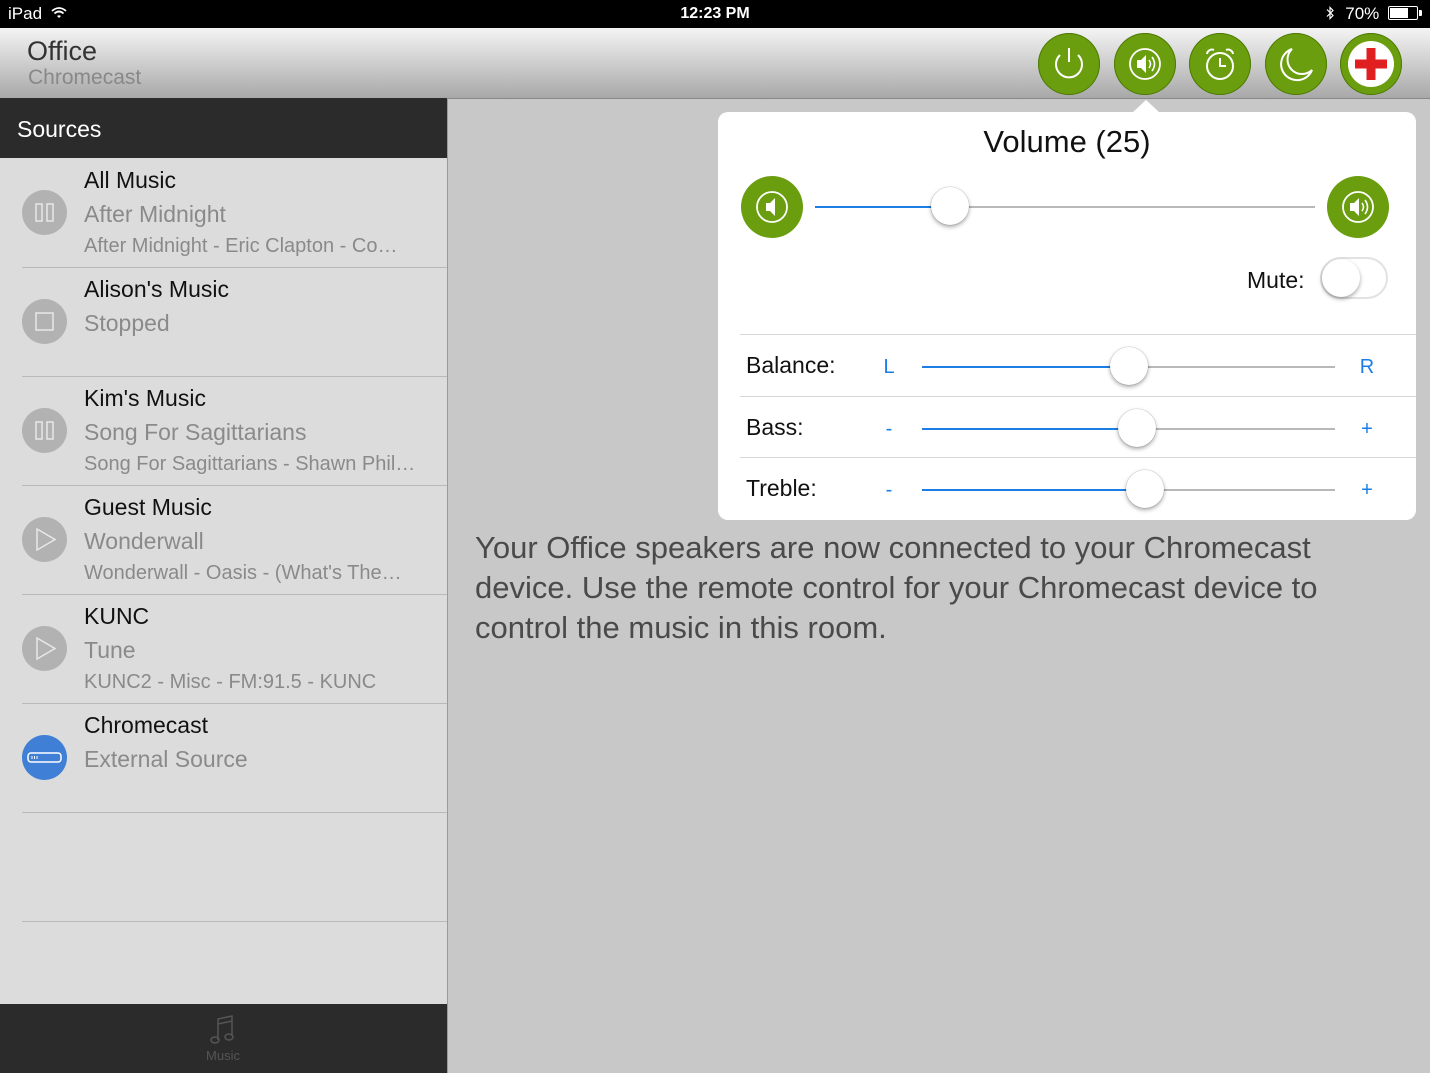  Describe the element at coordinates (1067, 141) in the screenshot. I see `volume-title: Volume (25)` at that location.